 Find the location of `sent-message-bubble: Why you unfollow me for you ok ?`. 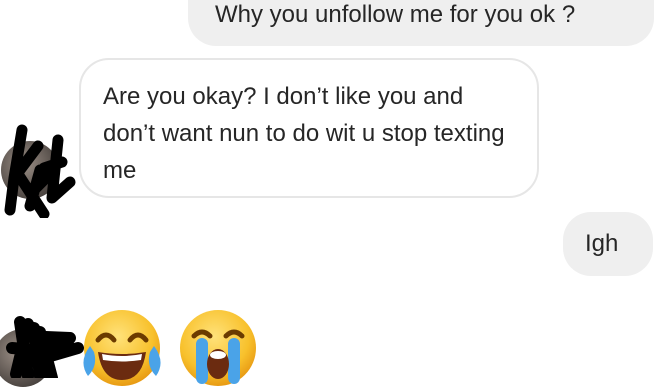

sent-message-bubble: Why you unfollow me for you ok ? is located at coordinates (421, 23).